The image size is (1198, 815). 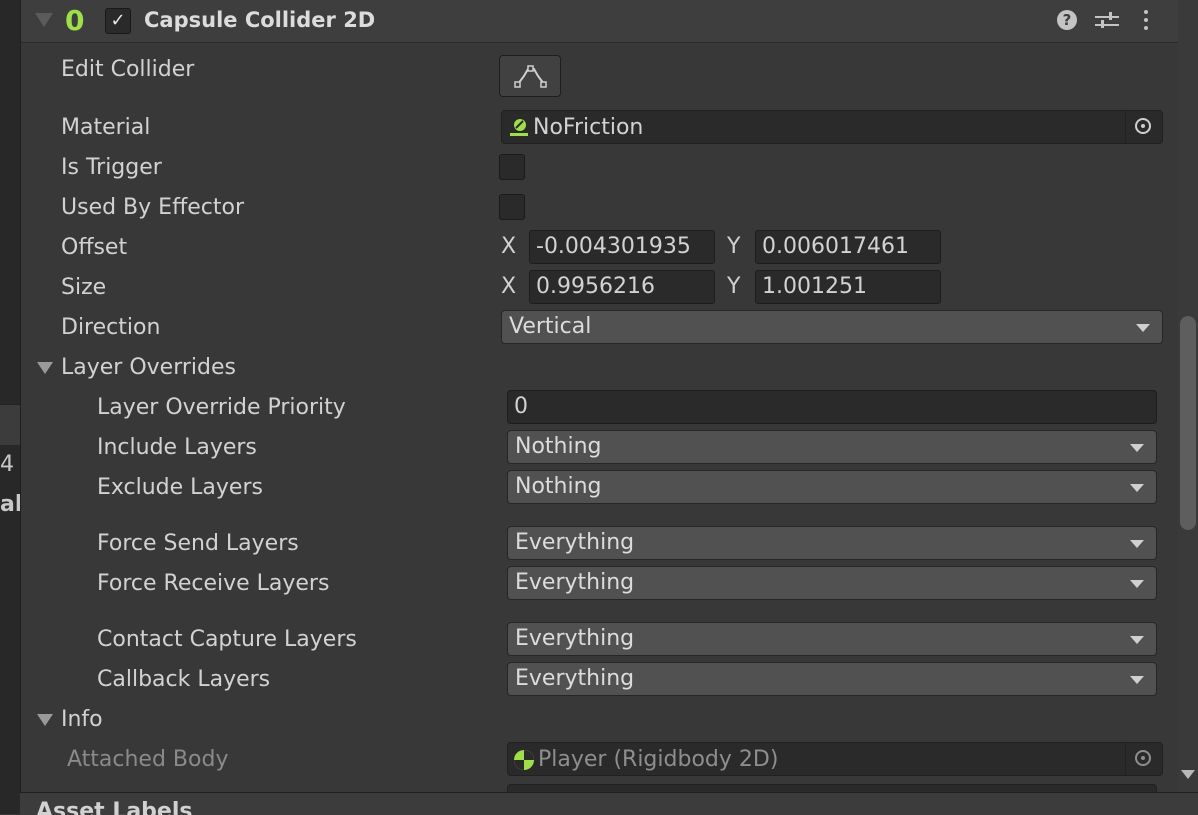 I want to click on force-receive-layers-dropdown: Everything, so click(x=832, y=583).